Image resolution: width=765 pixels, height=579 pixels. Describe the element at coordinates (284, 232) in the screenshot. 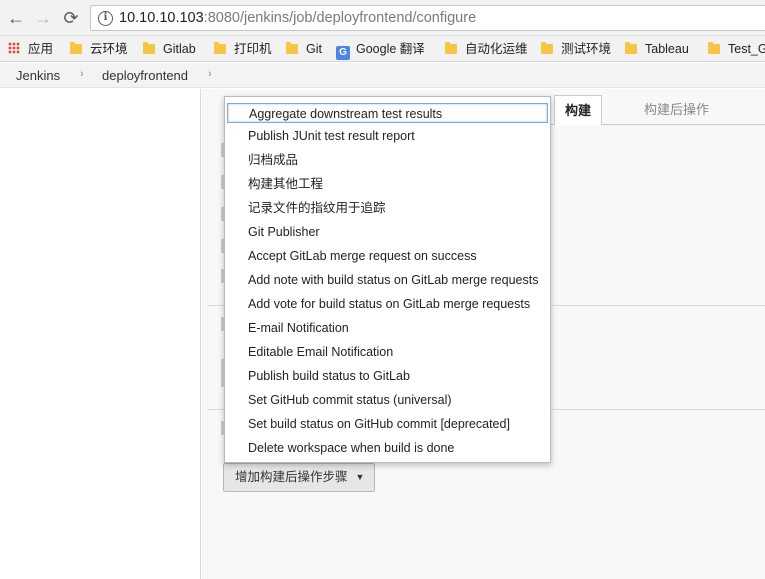

I see `menu-item-git-publisher: Git Publisher` at that location.